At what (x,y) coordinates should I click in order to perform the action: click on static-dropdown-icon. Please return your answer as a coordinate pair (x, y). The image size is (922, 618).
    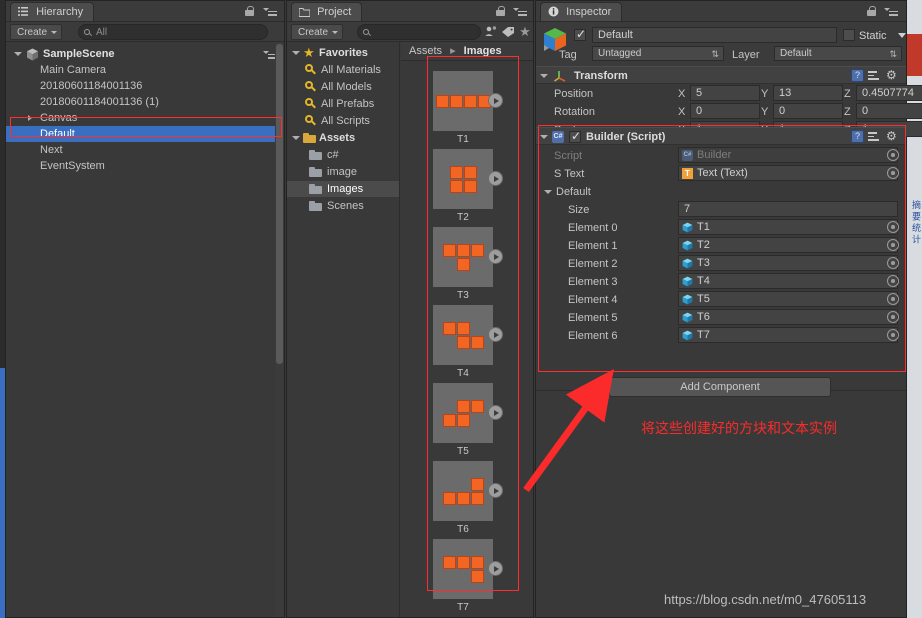
    Looking at the image, I should click on (902, 35).